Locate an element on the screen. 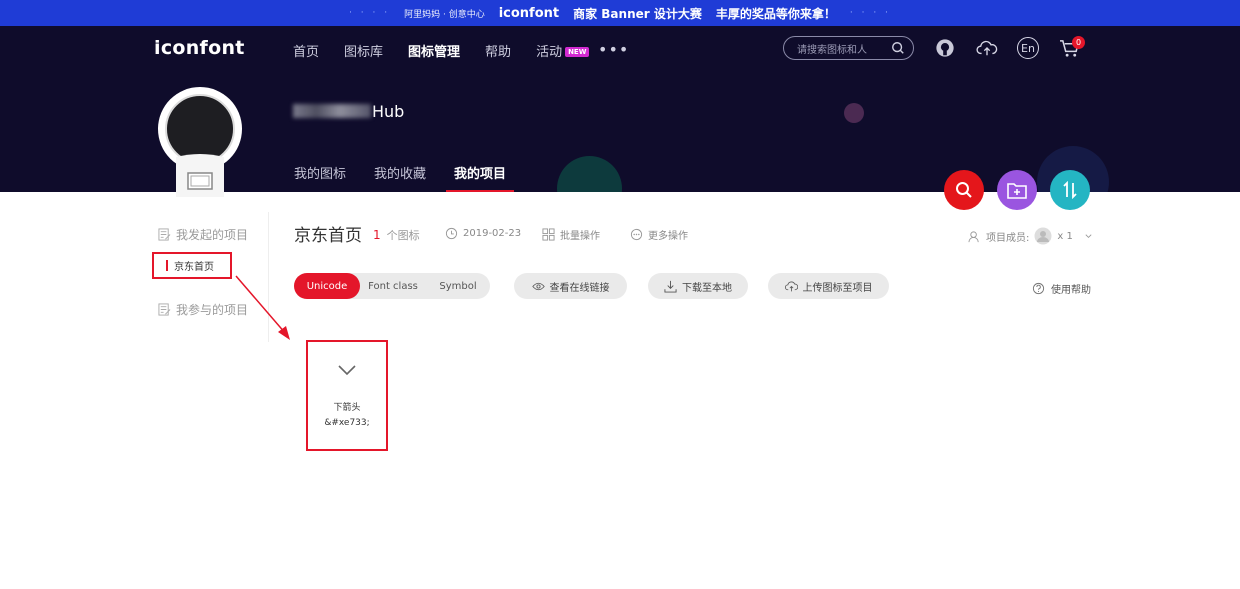 This screenshot has height=589, width=1240. avatar is located at coordinates (200, 141).